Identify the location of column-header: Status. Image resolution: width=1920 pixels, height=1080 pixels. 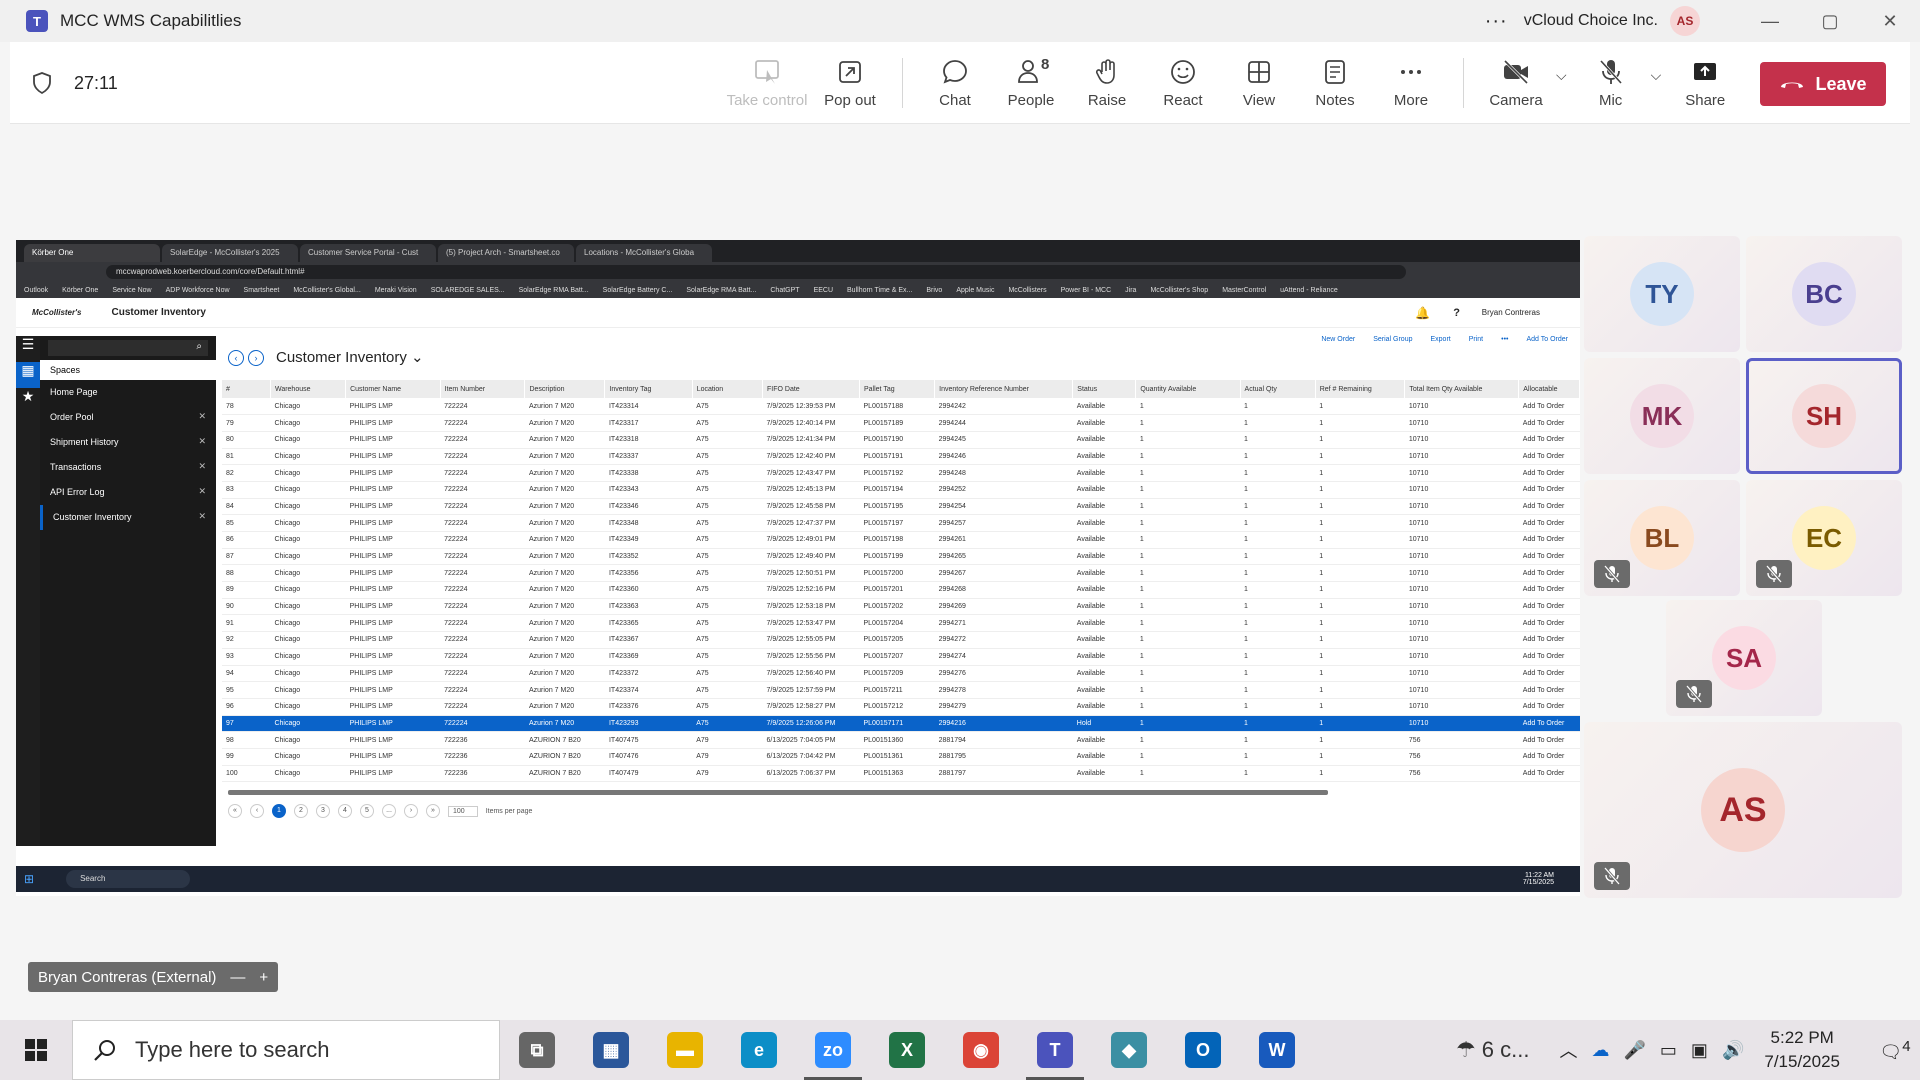
(1104, 389).